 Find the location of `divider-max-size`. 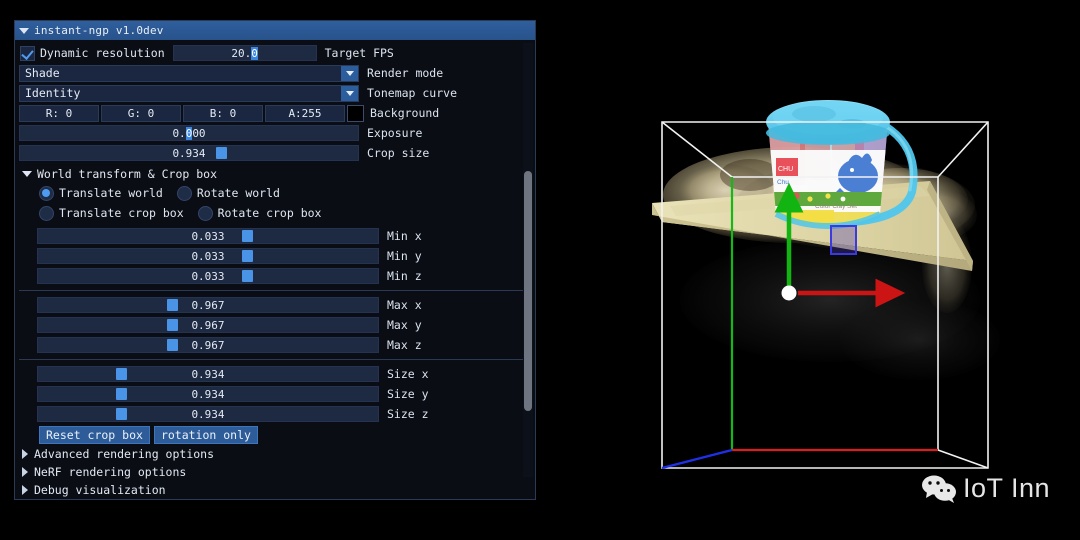

divider-max-size is located at coordinates (275, 359).